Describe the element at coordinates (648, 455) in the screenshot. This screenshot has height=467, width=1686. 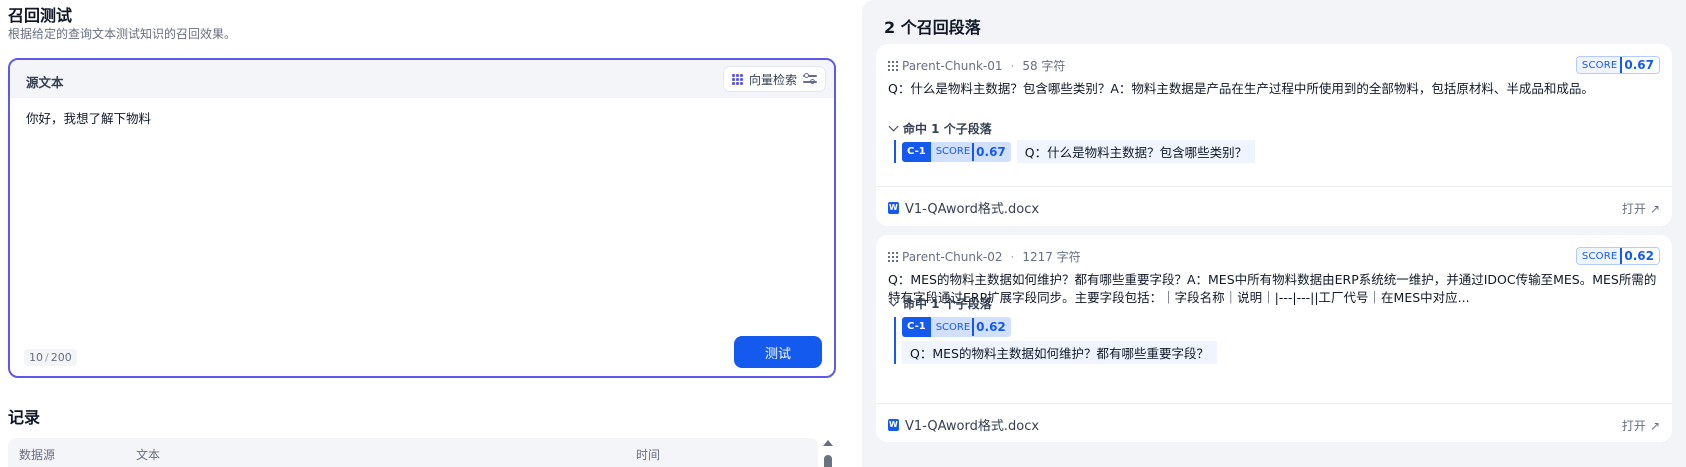
I see `column-header-time: 时间` at that location.